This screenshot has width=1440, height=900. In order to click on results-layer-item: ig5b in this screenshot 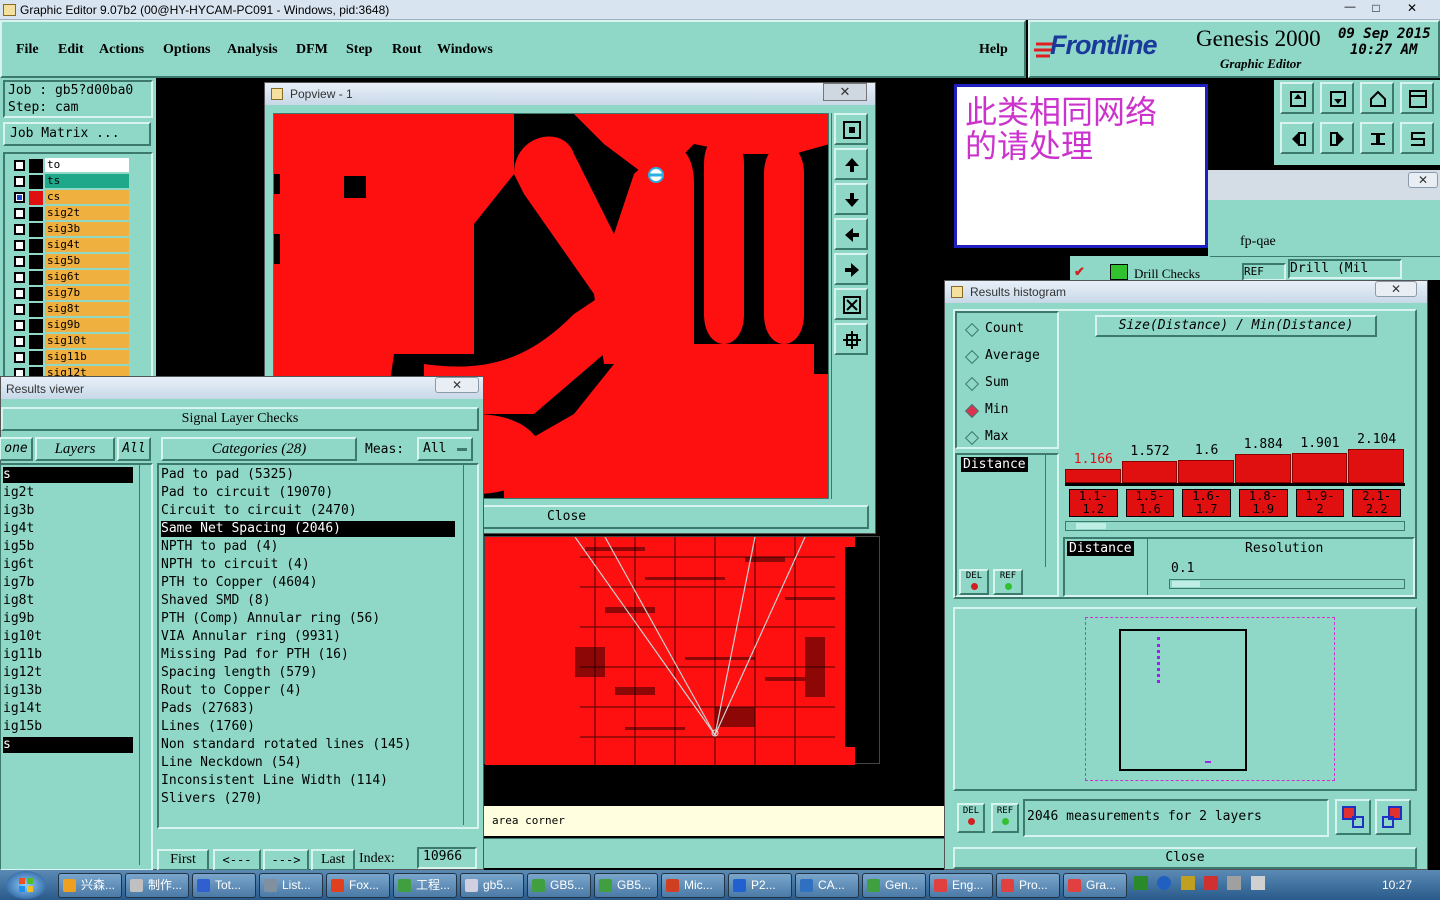, I will do `click(68, 547)`.